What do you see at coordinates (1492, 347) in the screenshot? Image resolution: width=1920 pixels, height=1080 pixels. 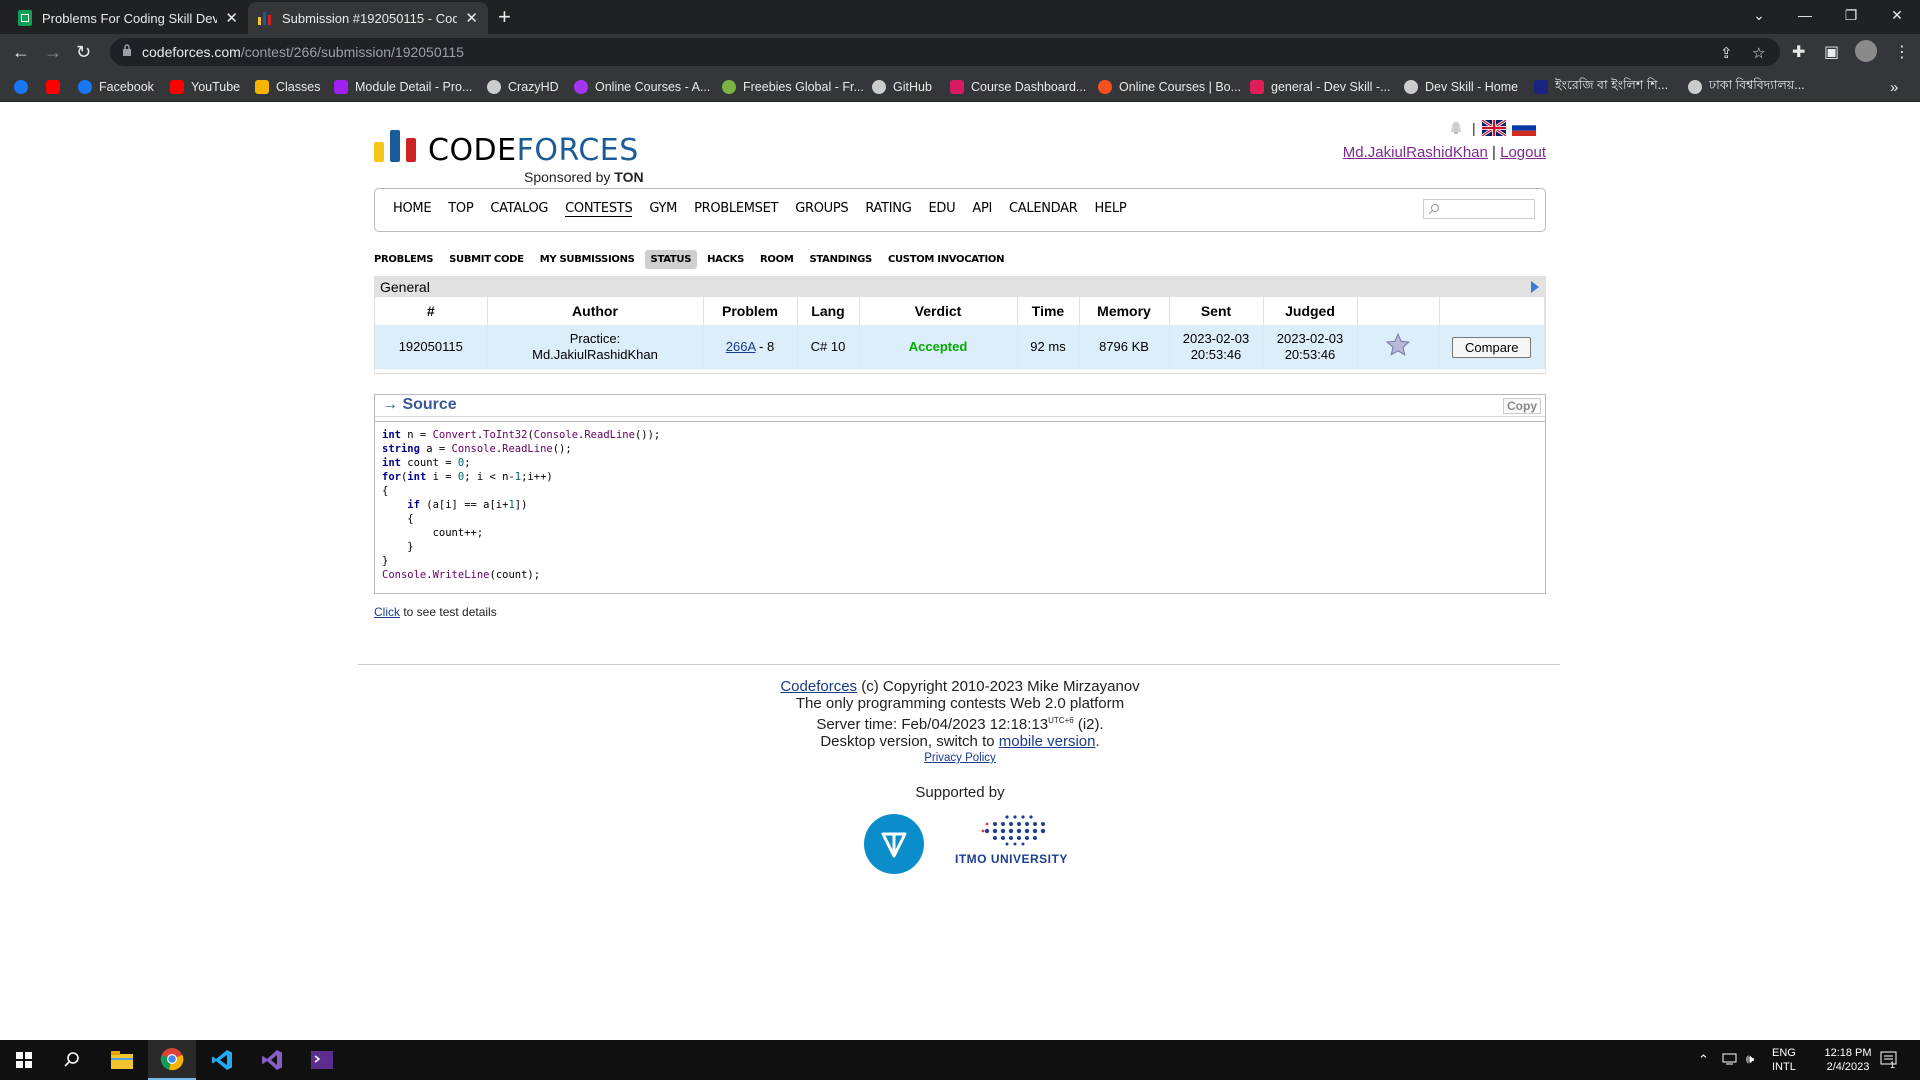 I see `compare-button: Compare` at bounding box center [1492, 347].